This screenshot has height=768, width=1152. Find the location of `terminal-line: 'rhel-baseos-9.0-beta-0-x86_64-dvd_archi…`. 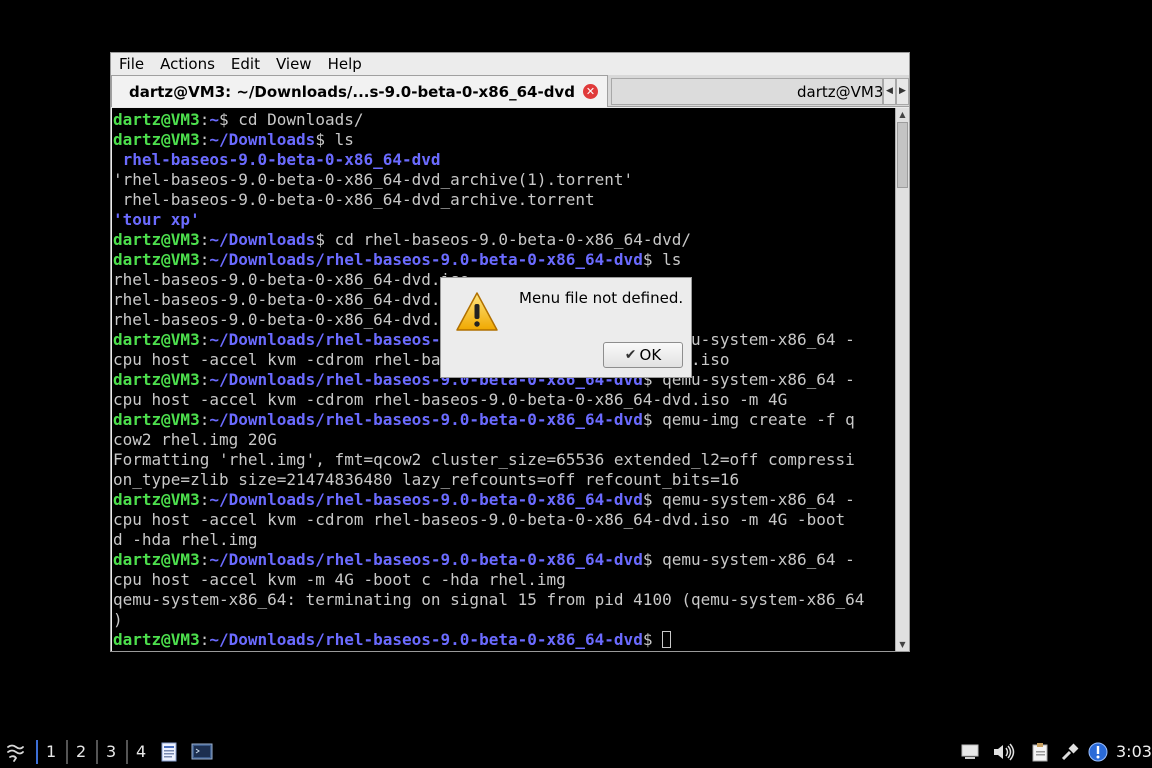

terminal-line: 'rhel-baseos-9.0-beta-0-x86_64-dvd_archi… is located at coordinates (373, 180).